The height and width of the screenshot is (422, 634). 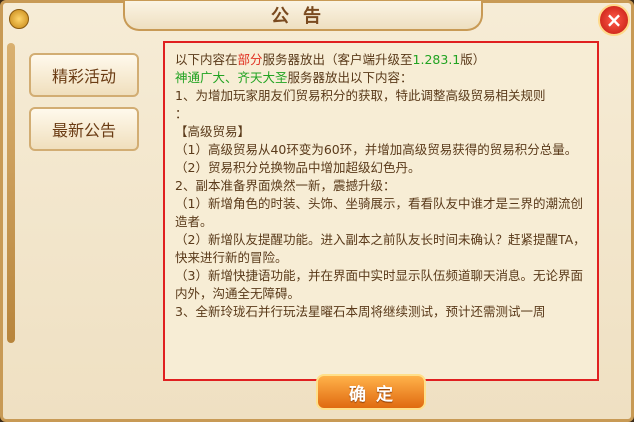 I want to click on announcement-line: 神通广大、齐天大圣服务器放出以下内容：, so click(x=294, y=77).